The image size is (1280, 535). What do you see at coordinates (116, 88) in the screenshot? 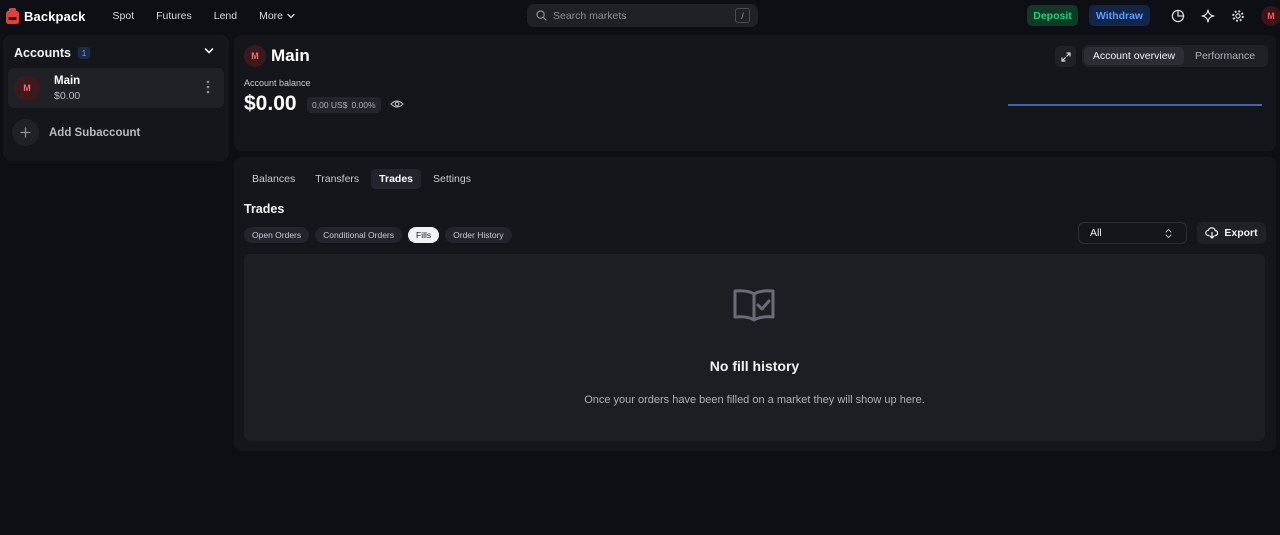
I see `account-item-main: M Main $0.00` at bounding box center [116, 88].